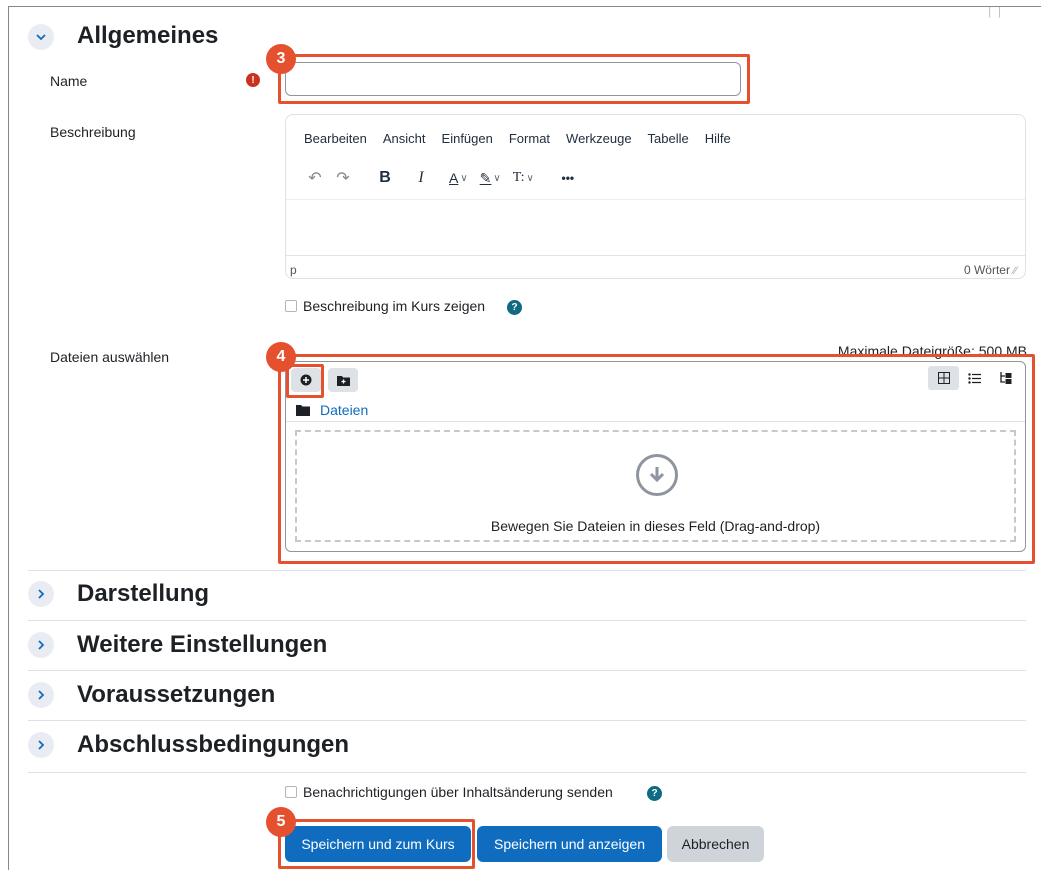  I want to click on add-circle-icon, so click(306, 380).